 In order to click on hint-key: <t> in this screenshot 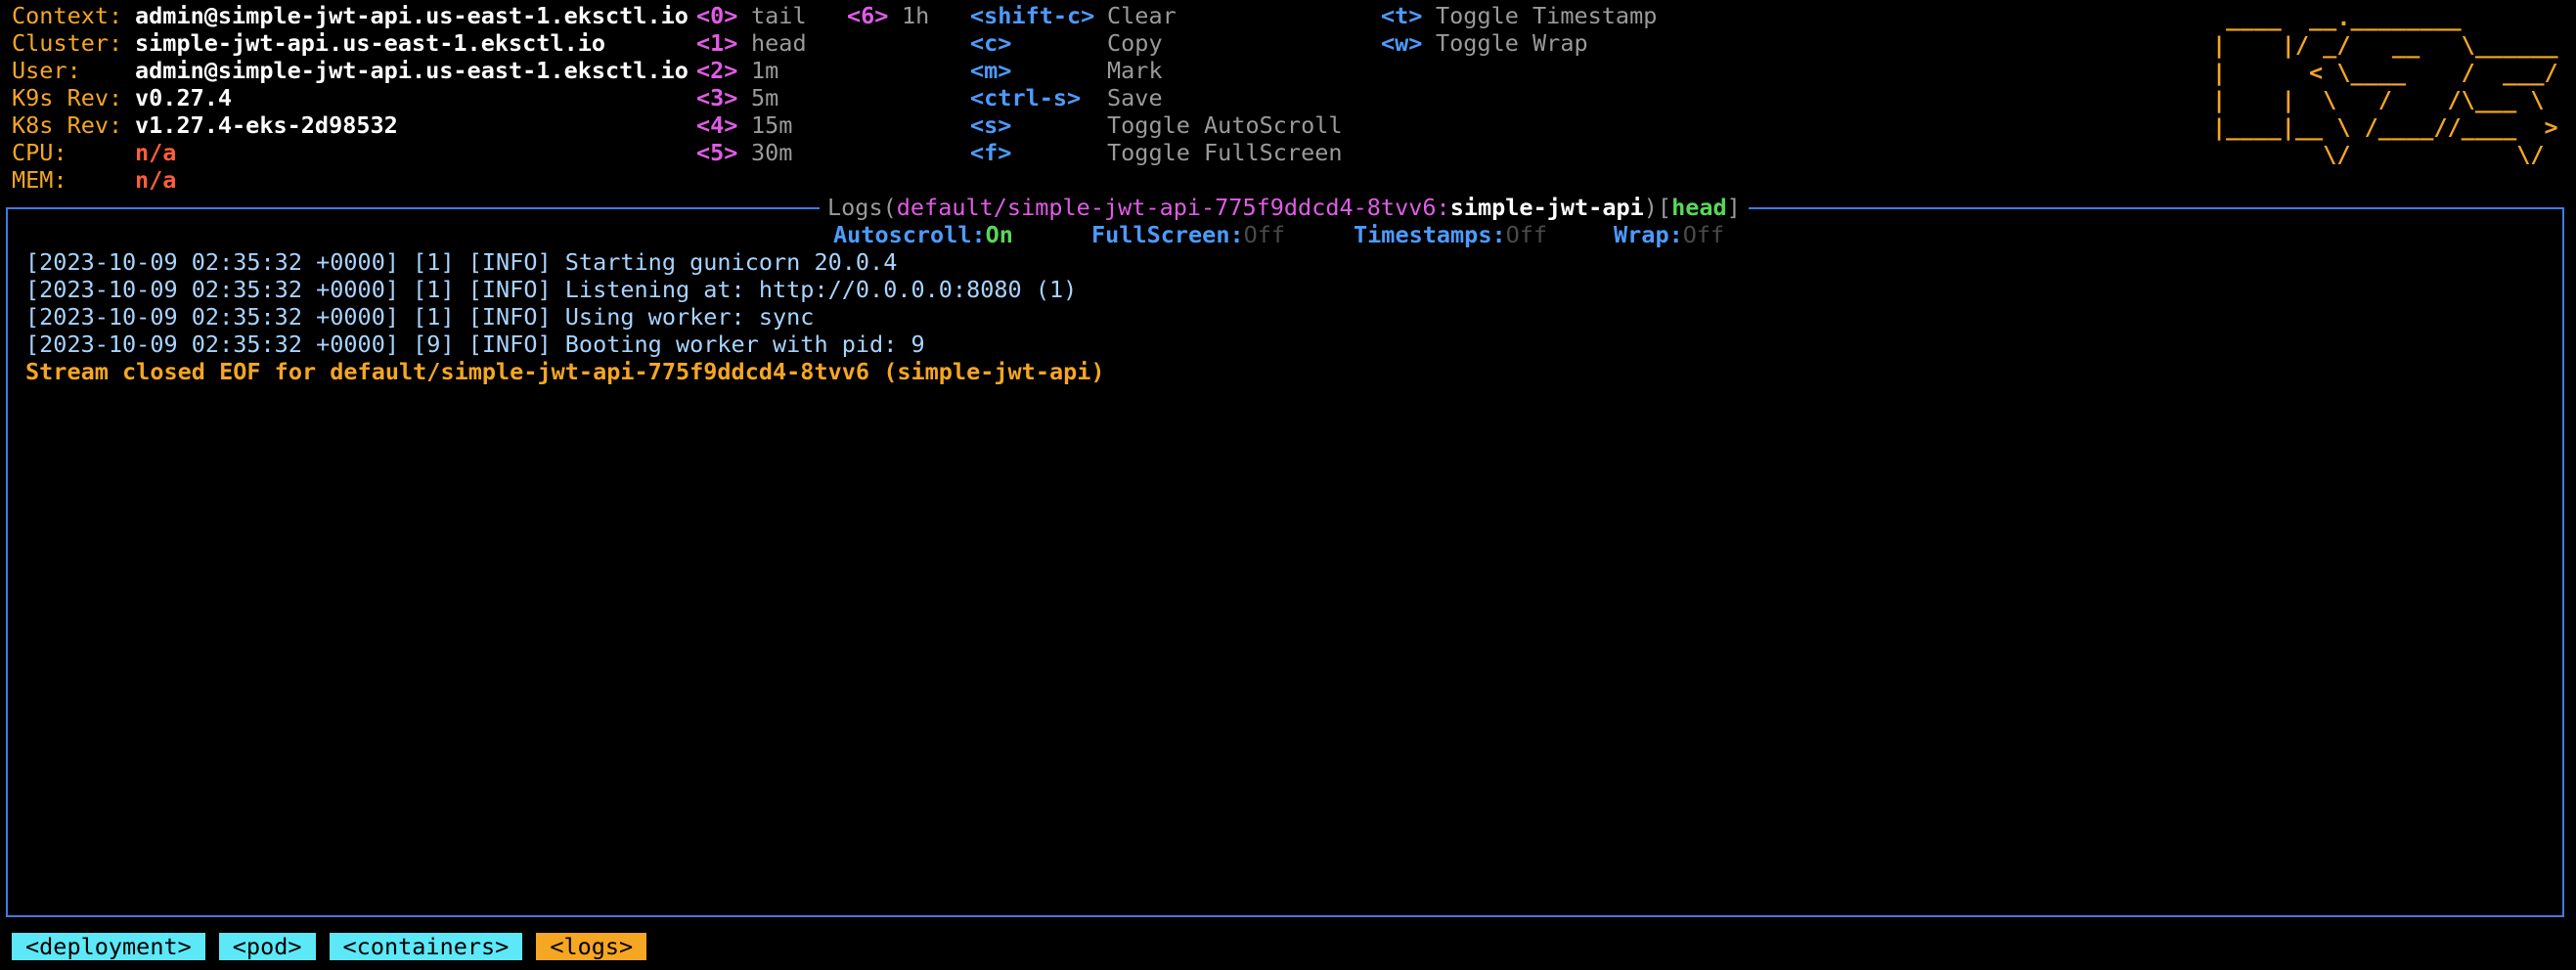, I will do `click(1402, 15)`.